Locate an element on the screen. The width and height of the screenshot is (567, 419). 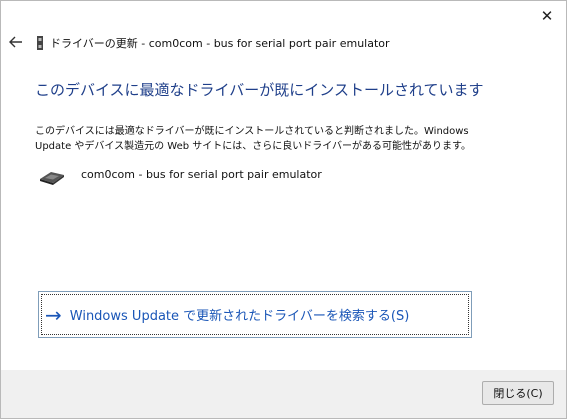
search-windows-update-button: → Windows Update で更新されたドライバーを検索する(S) is located at coordinates (255, 314).